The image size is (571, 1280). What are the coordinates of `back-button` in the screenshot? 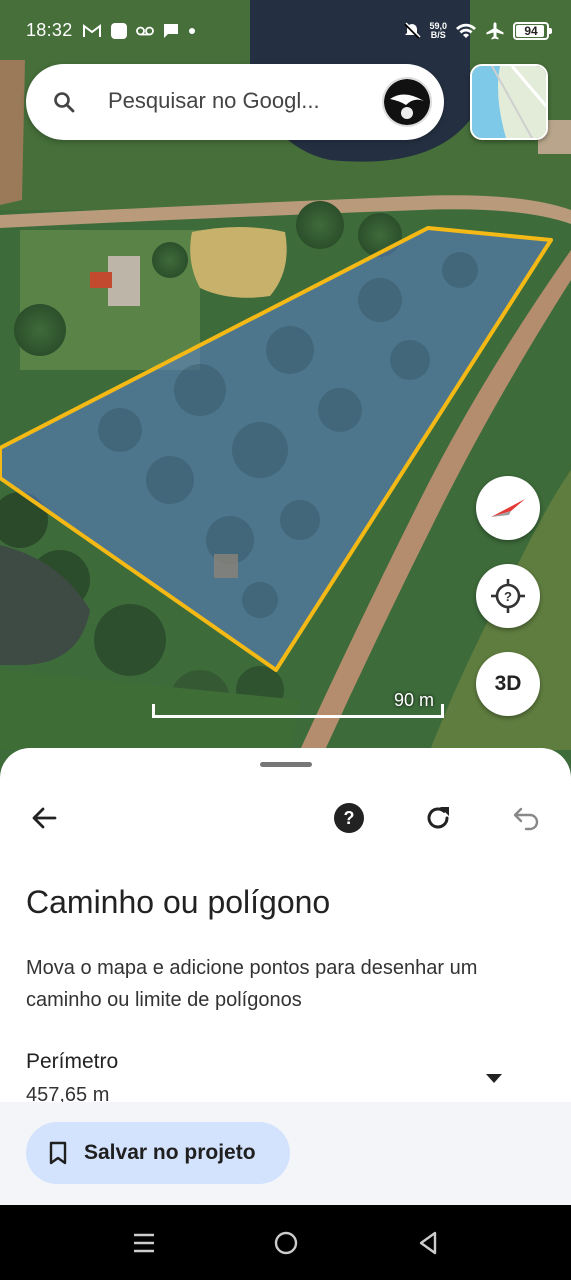 It's located at (44, 818).